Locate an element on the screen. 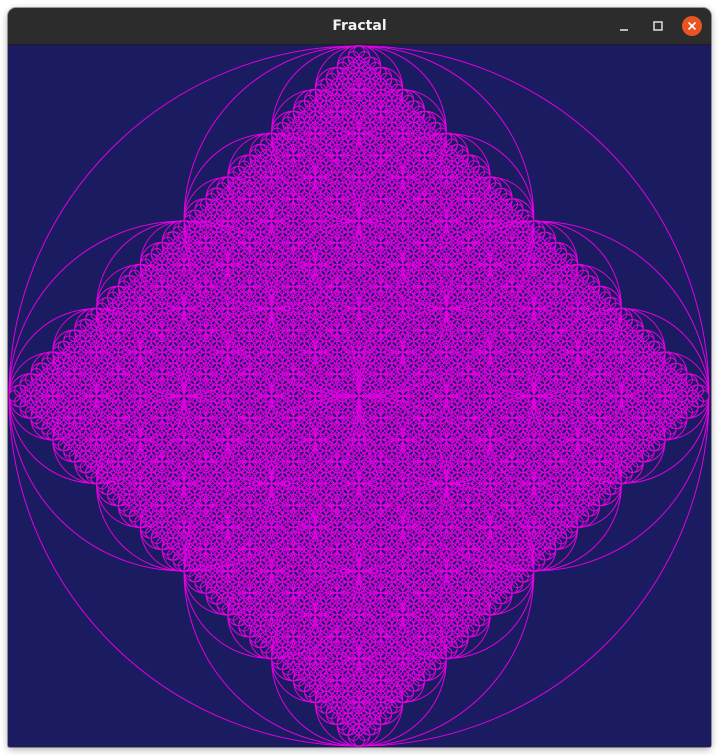 Image resolution: width=720 pixels, height=755 pixels. title-bar: Fractal is located at coordinates (359, 26).